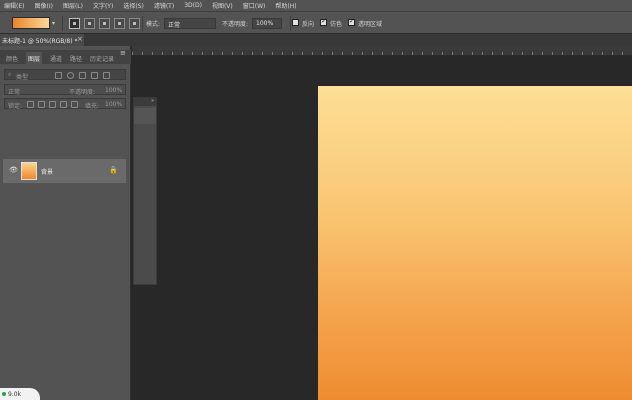  Describe the element at coordinates (80, 39) in the screenshot. I see `close-icon: ×` at that location.